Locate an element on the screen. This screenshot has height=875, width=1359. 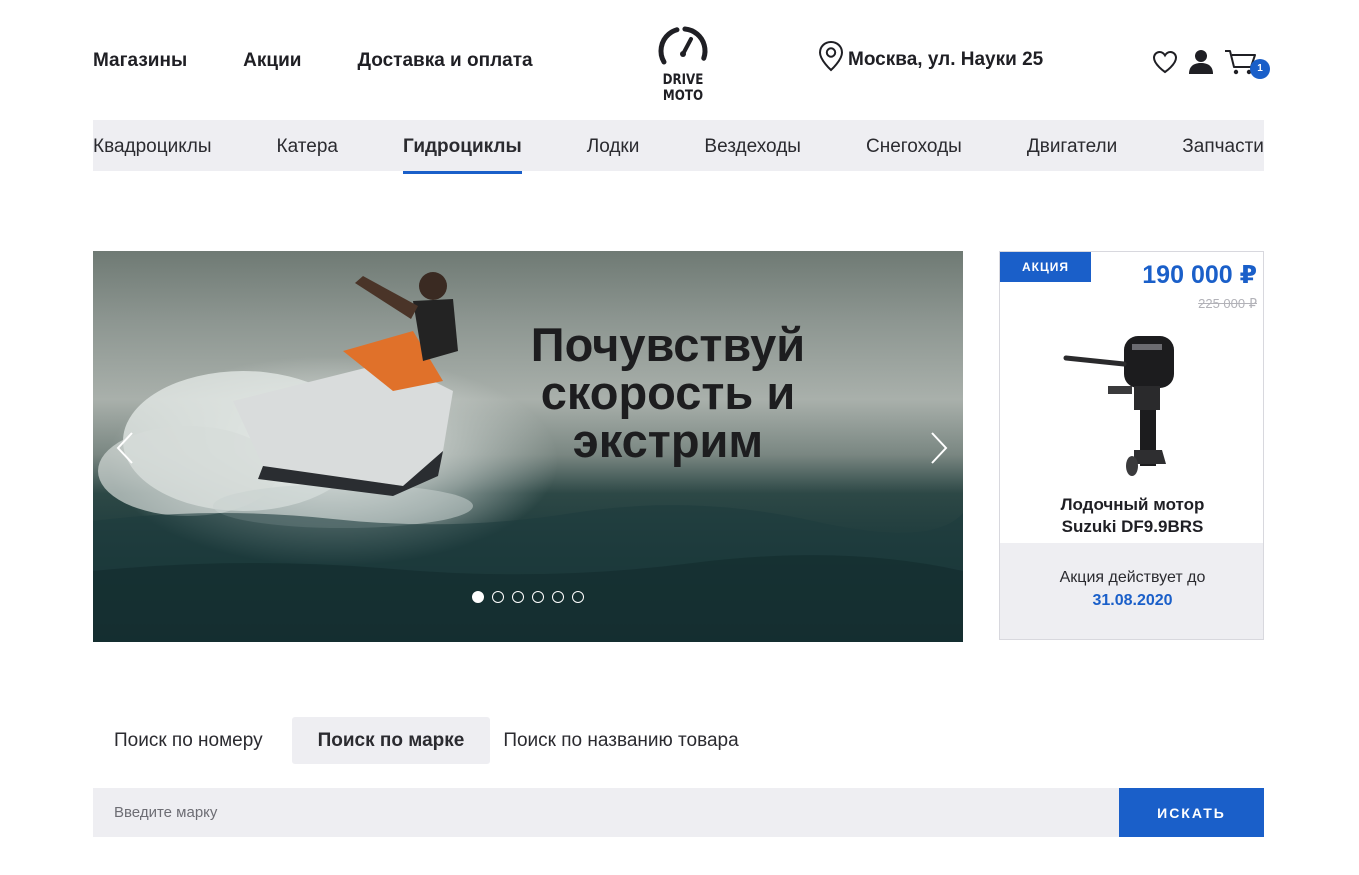
cart-button: 1 is located at coordinates (1247, 64).